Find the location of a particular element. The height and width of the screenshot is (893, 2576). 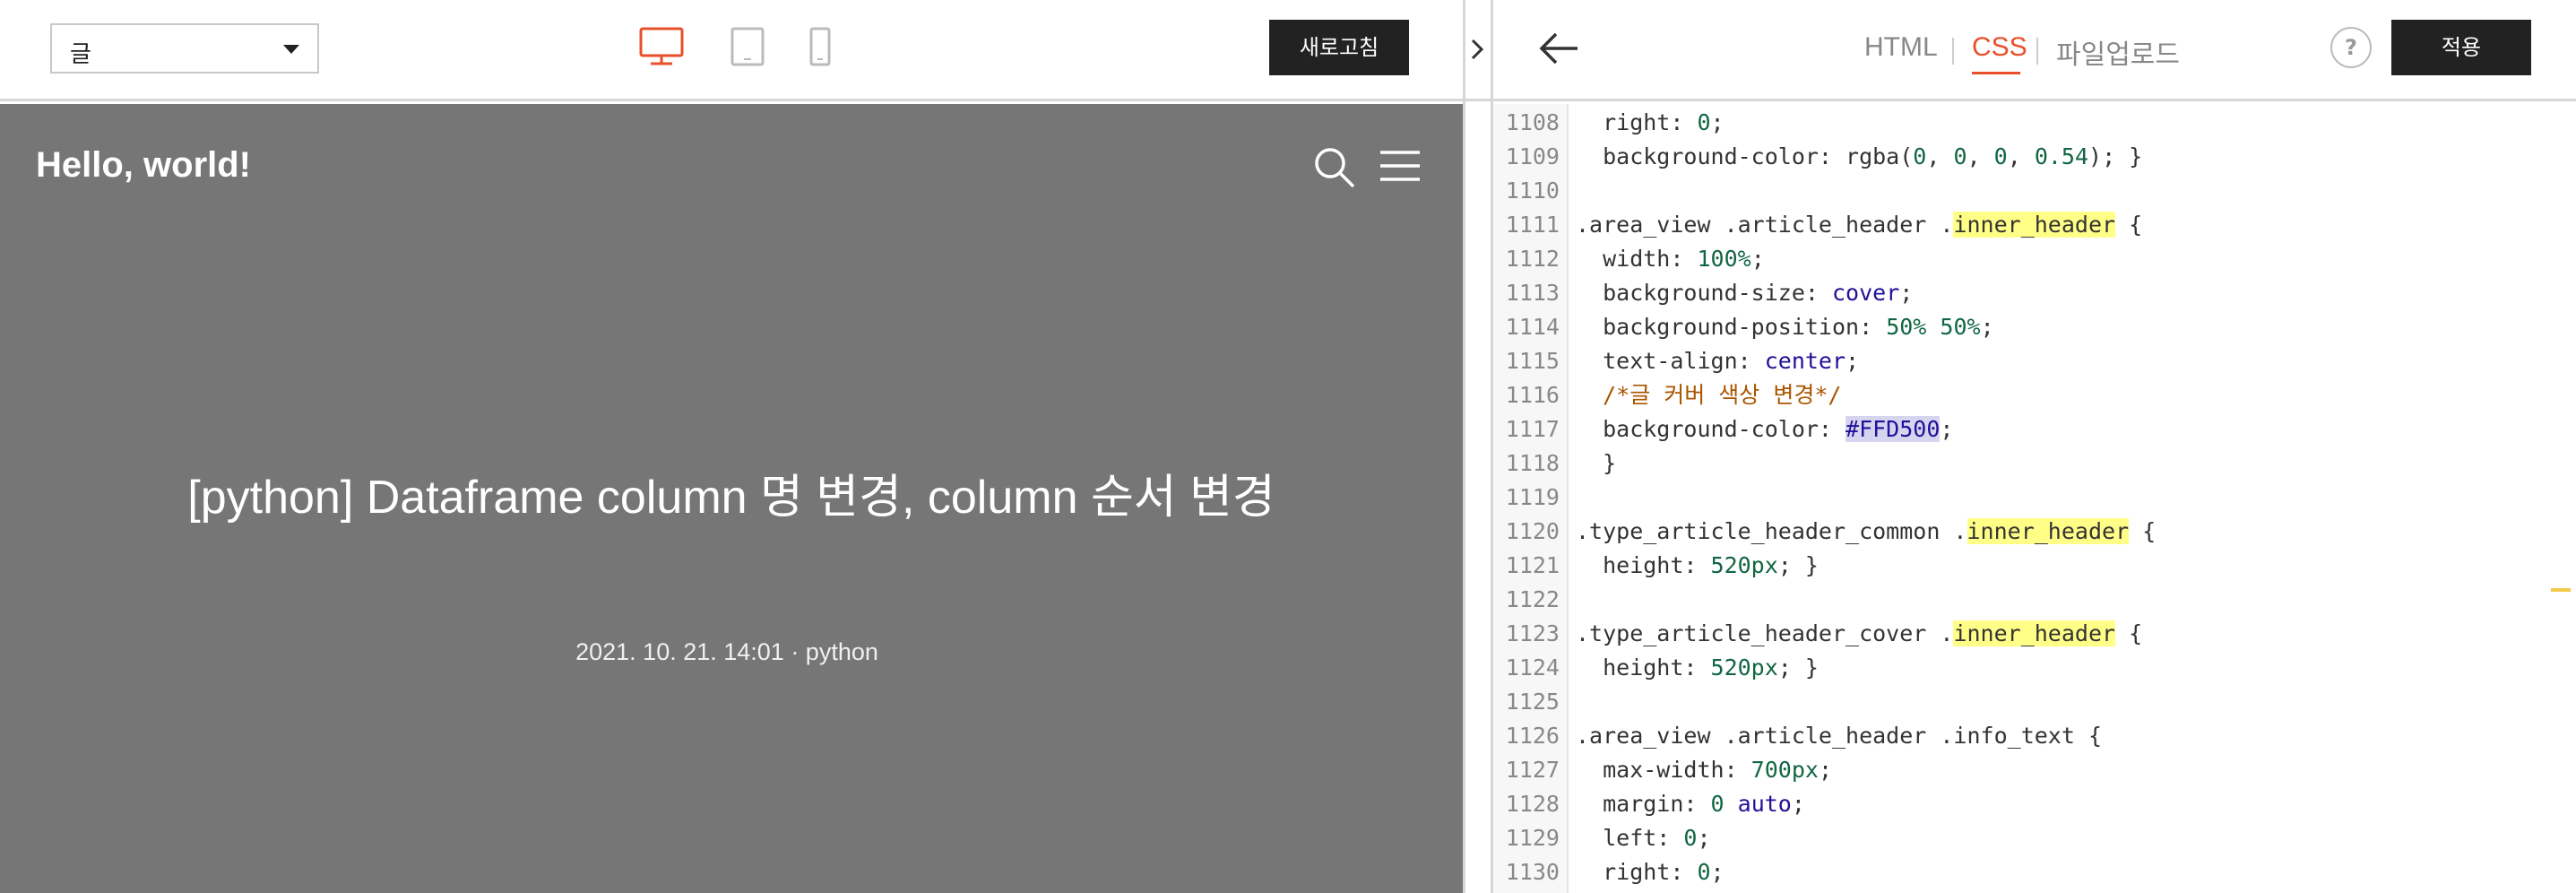

code-line: 1115 text-align: center; is located at coordinates (2026, 361).